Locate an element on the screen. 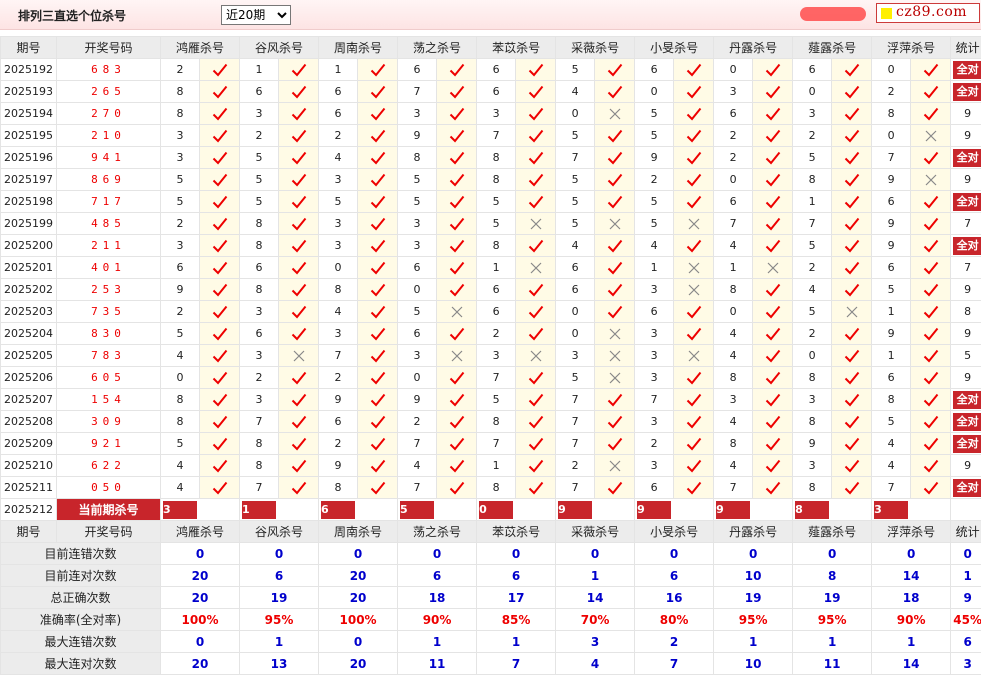 The image size is (981, 675). current-kill: 0 is located at coordinates (516, 510).